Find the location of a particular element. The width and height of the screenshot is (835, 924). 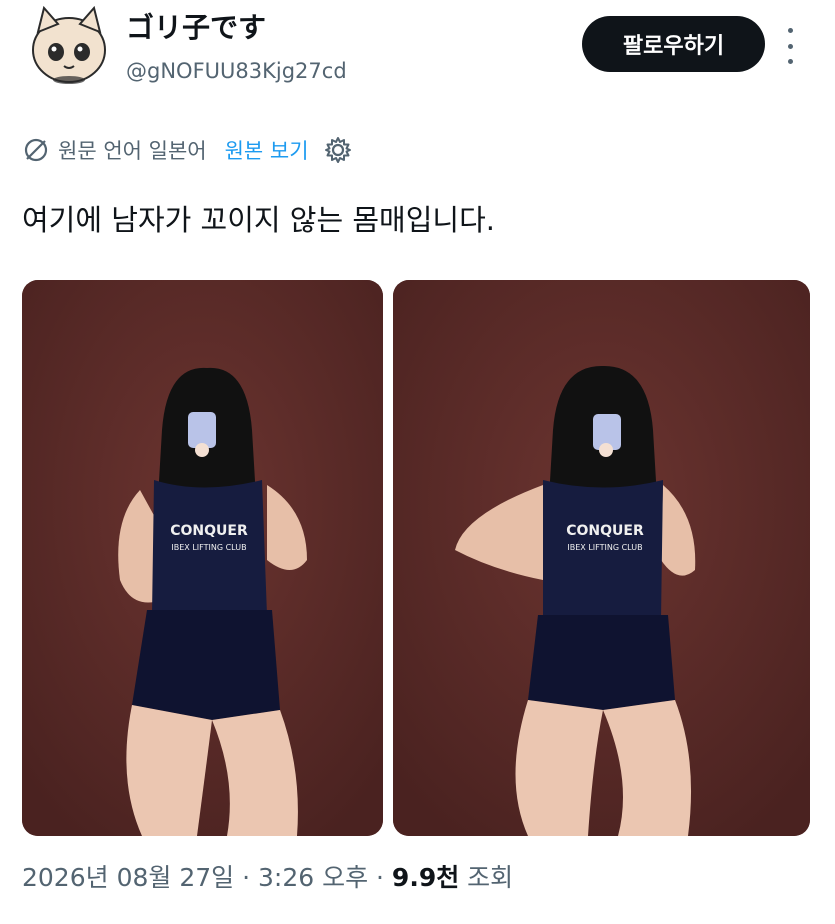

follow-button: 팔로우하기 is located at coordinates (673, 44).